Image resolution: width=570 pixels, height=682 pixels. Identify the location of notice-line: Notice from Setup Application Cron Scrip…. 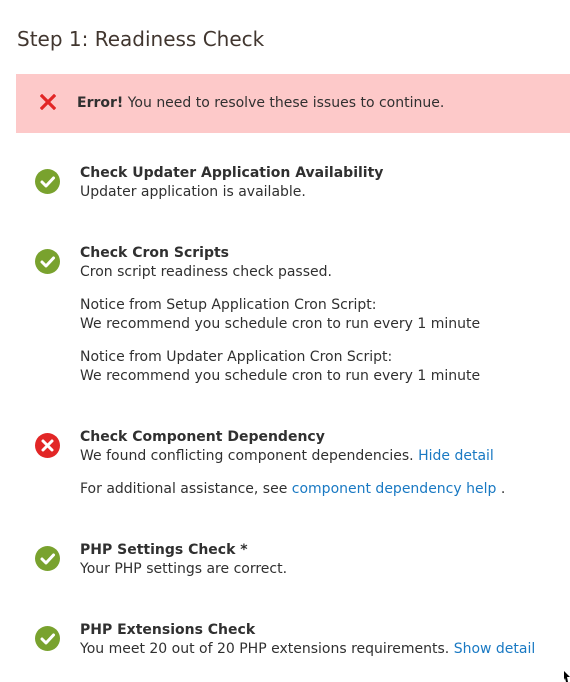
(228, 305).